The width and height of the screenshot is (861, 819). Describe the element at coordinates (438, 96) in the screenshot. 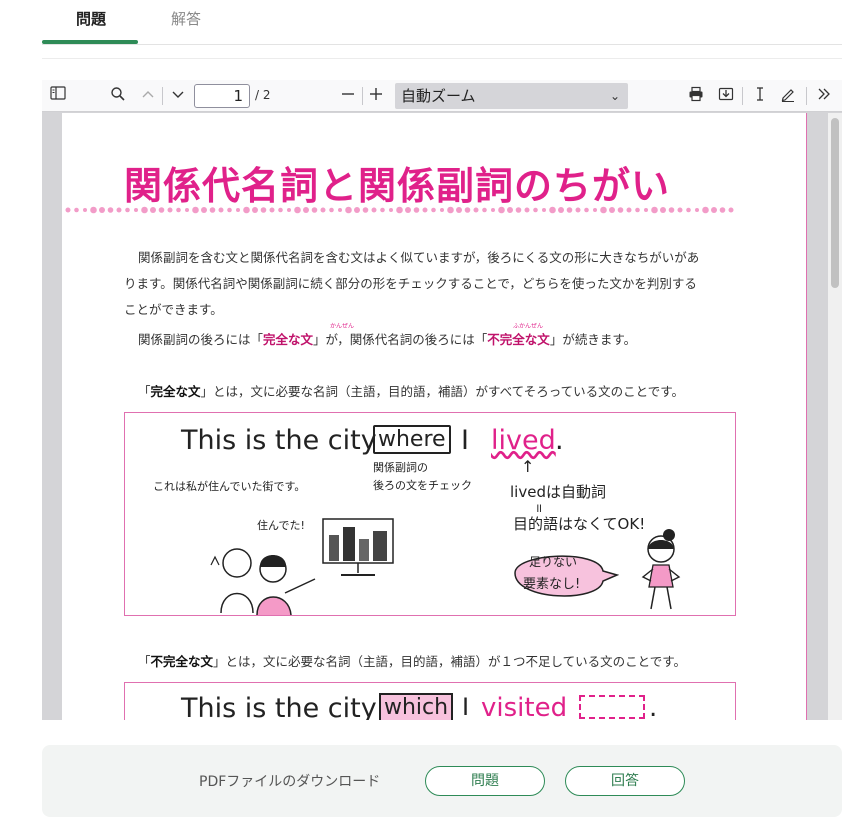

I see `zoom-value: 自動ズーム` at that location.